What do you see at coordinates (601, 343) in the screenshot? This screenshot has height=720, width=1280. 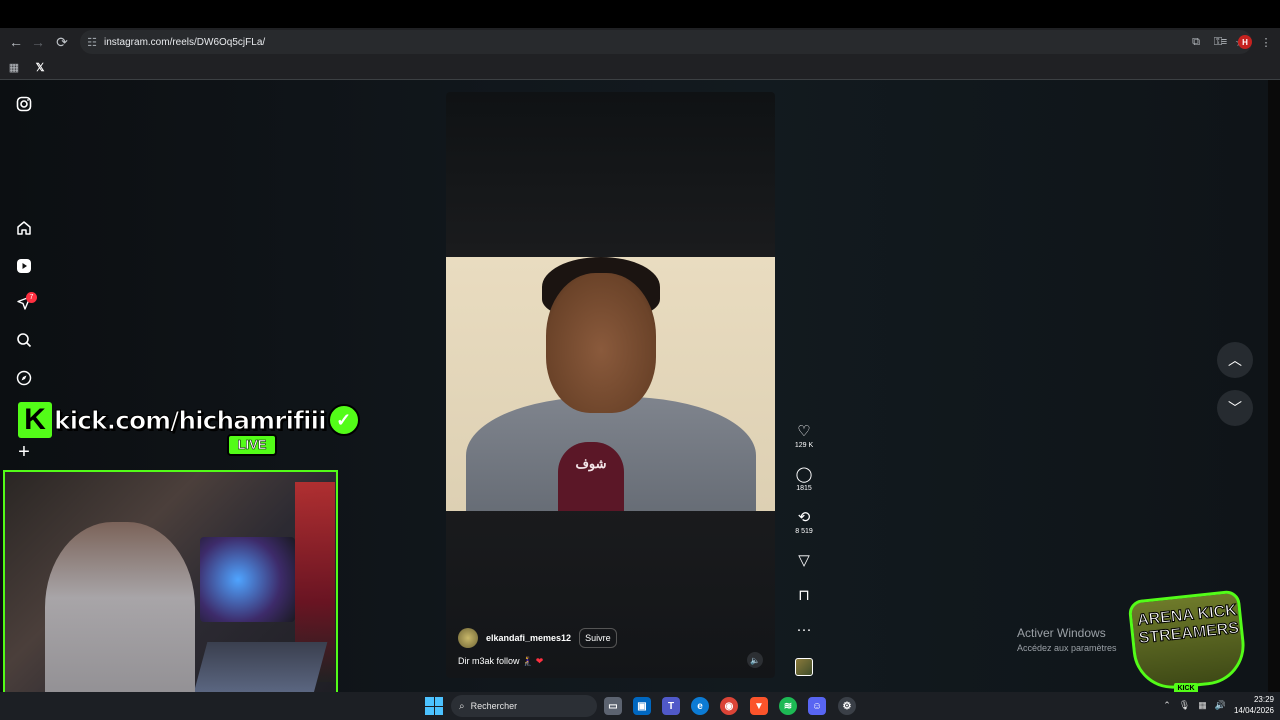 I see `video-person-face` at bounding box center [601, 343].